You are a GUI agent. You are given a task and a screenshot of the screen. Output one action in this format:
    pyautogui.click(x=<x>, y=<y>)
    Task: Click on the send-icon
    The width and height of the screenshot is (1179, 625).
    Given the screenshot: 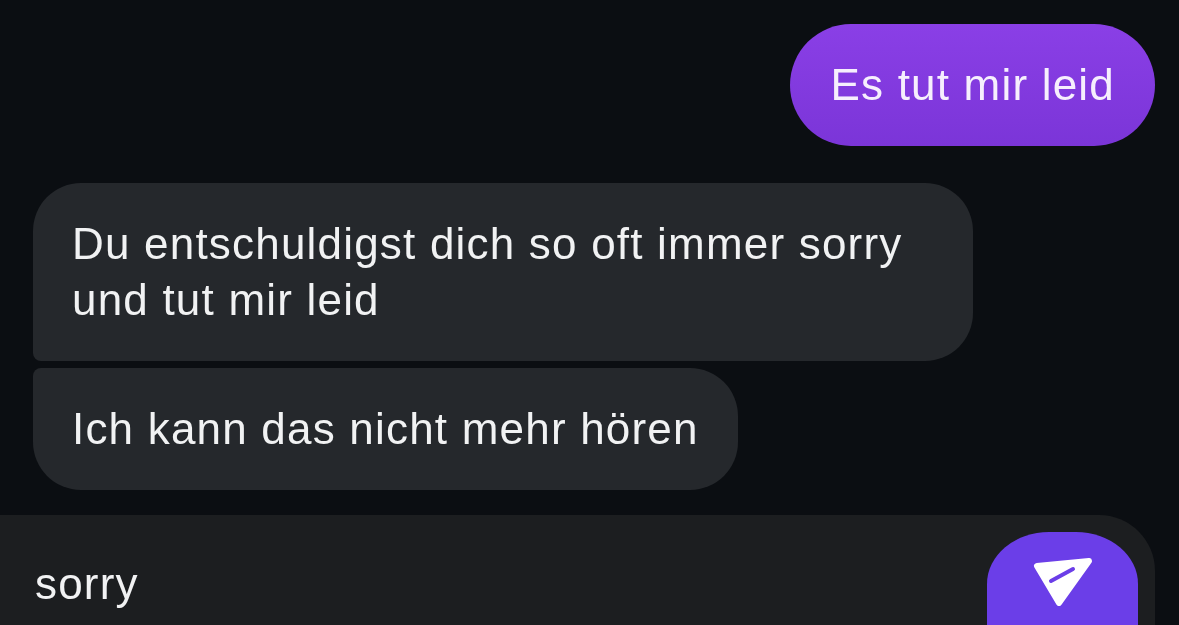 What is the action you would take?
    pyautogui.click(x=1062, y=581)
    